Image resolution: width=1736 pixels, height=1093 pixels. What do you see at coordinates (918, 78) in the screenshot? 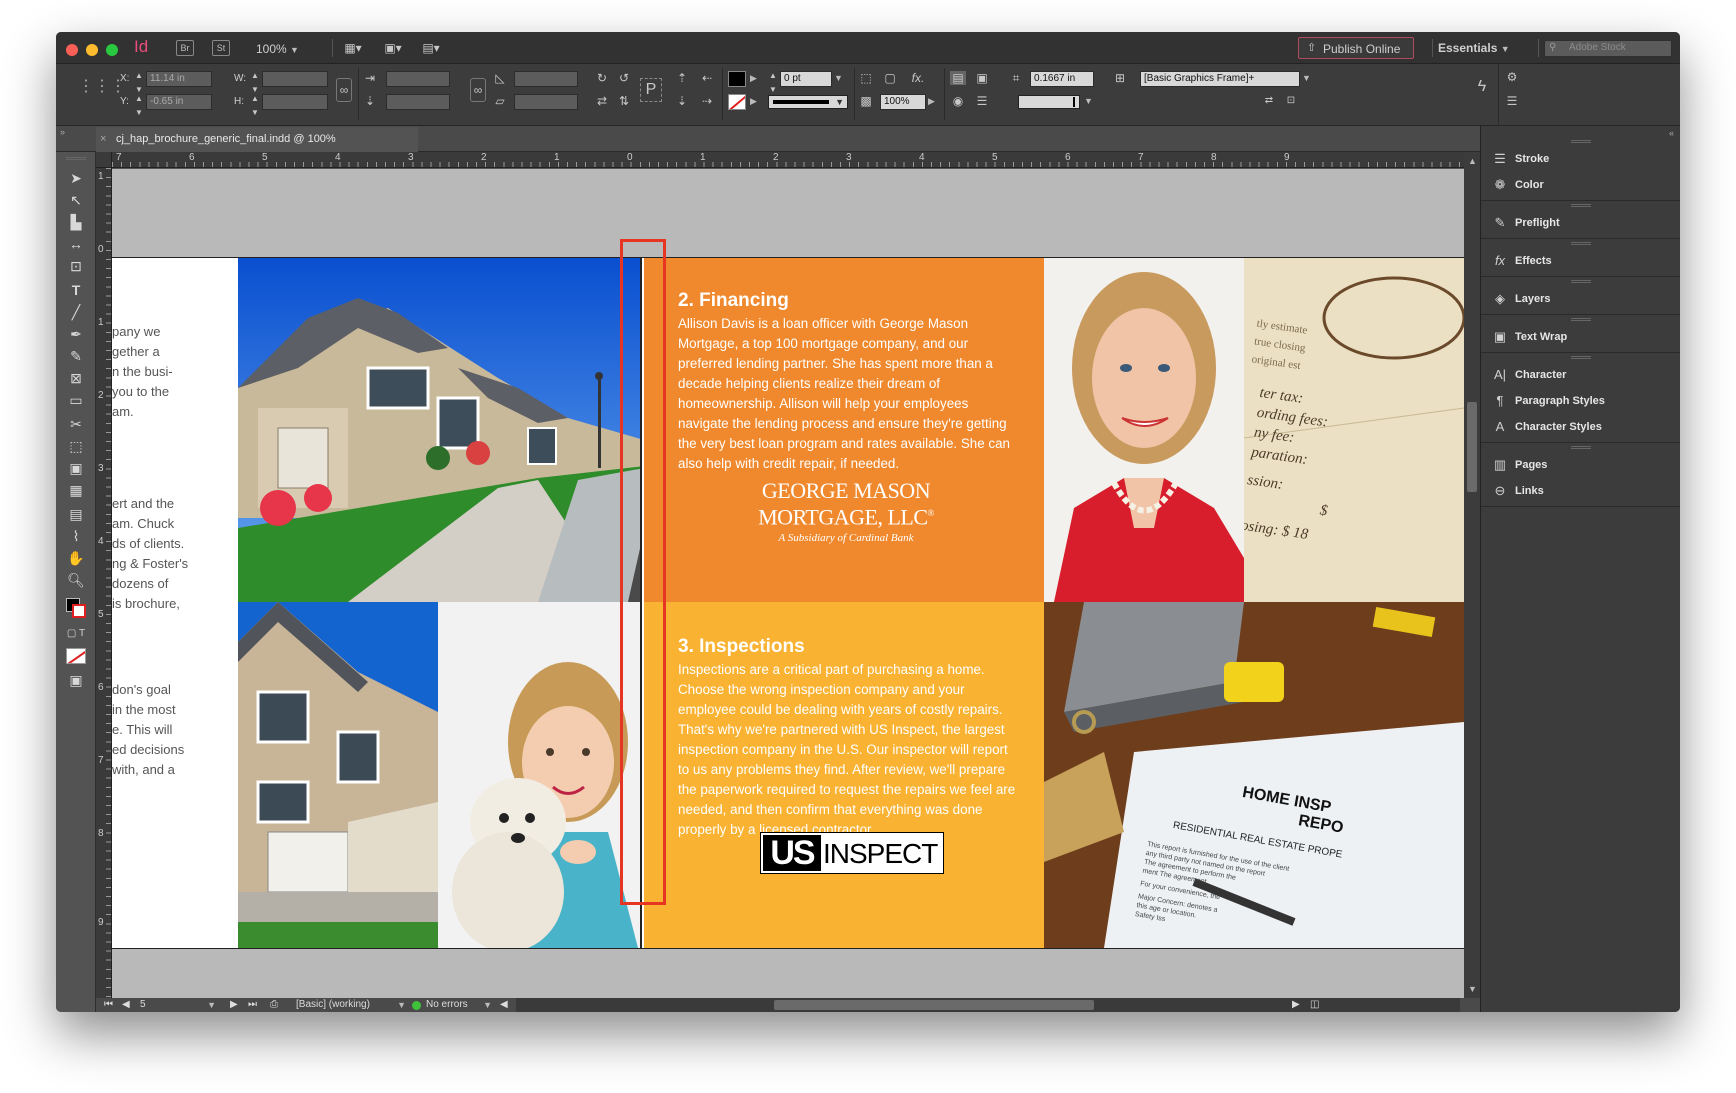
I see `fx-effects-icon: fx.` at bounding box center [918, 78].